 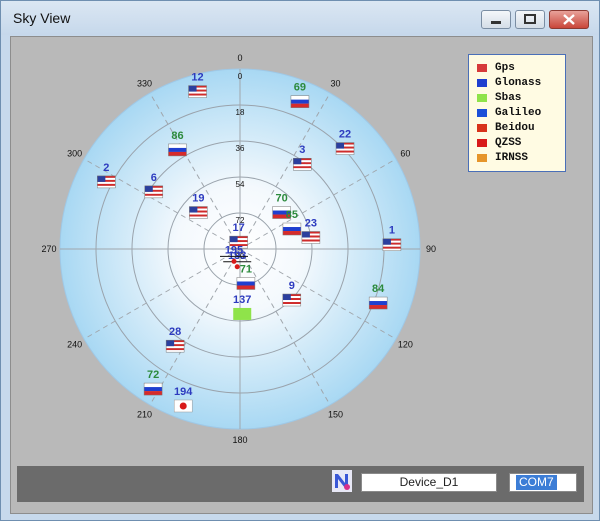 I want to click on minimize-button, so click(x=496, y=19).